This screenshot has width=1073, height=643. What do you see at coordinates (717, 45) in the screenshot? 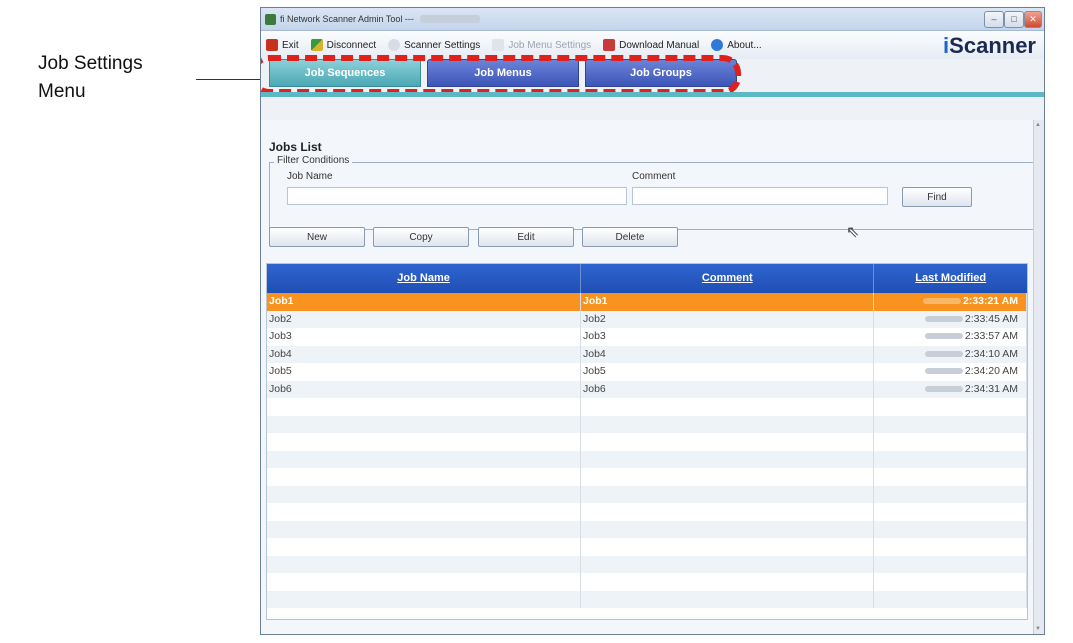
I see `info-icon` at bounding box center [717, 45].